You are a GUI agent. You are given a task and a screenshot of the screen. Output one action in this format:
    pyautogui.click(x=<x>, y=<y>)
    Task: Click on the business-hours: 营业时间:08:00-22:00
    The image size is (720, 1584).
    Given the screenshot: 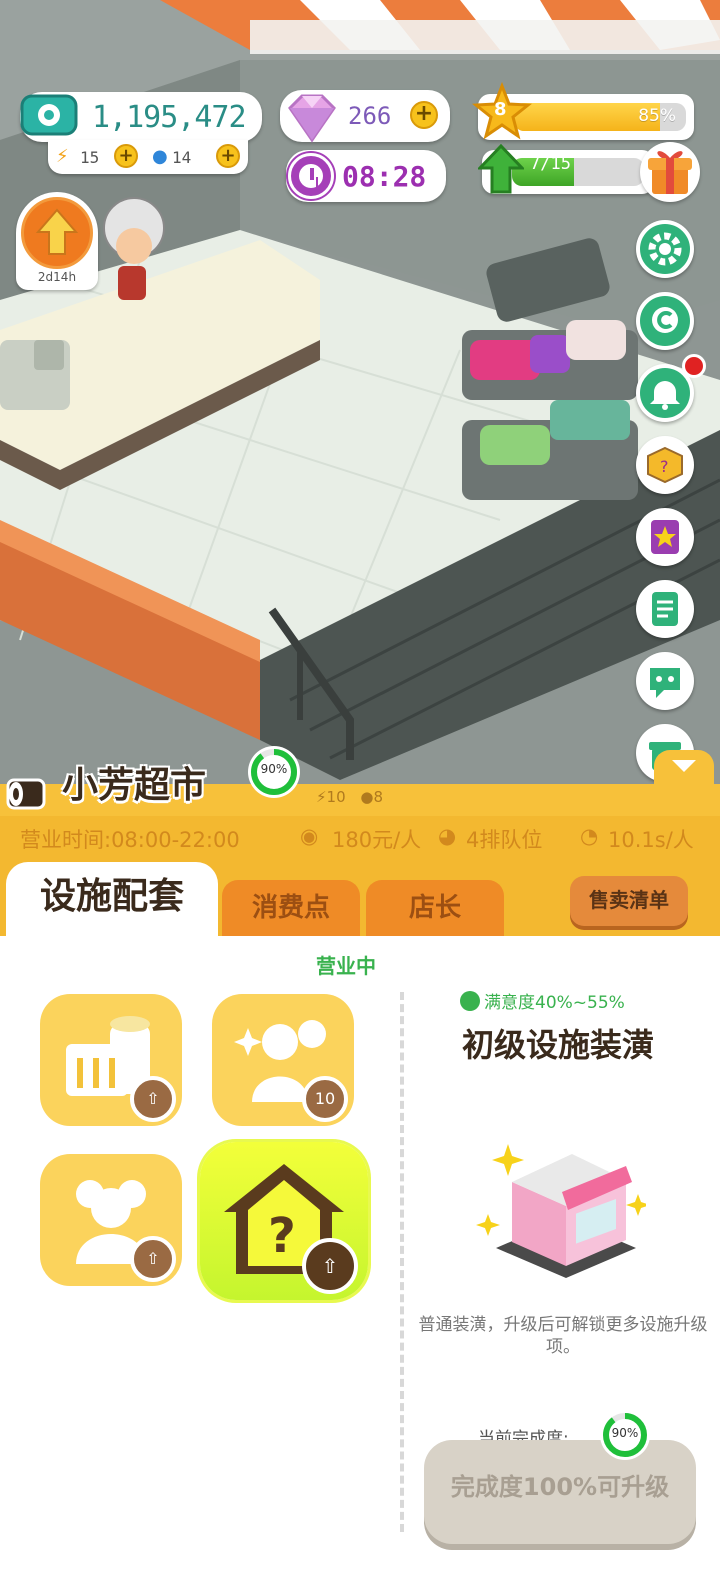 What is the action you would take?
    pyautogui.click(x=130, y=840)
    